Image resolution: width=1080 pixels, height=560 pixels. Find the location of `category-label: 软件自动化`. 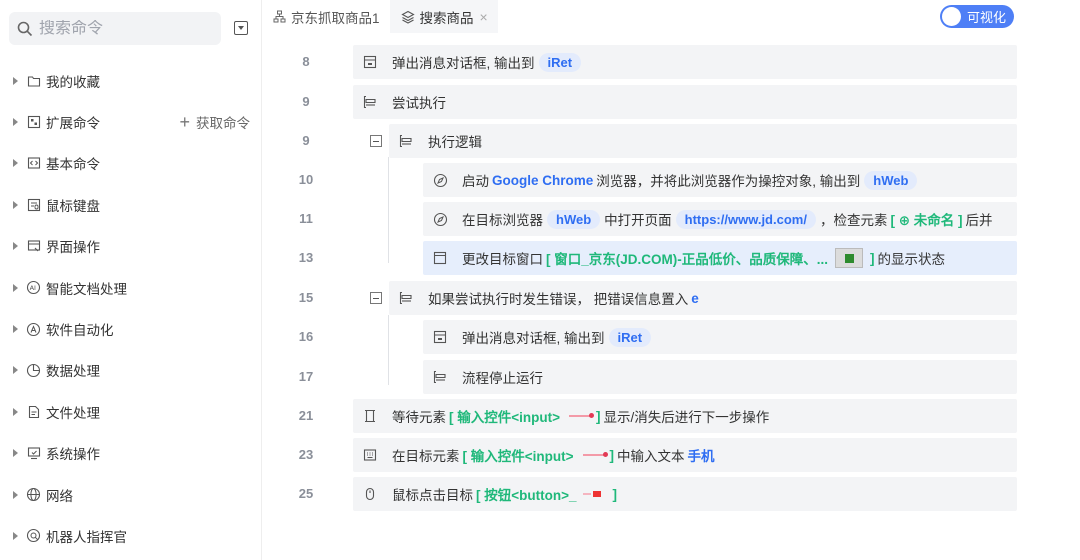

category-label: 软件自动化 is located at coordinates (80, 331).